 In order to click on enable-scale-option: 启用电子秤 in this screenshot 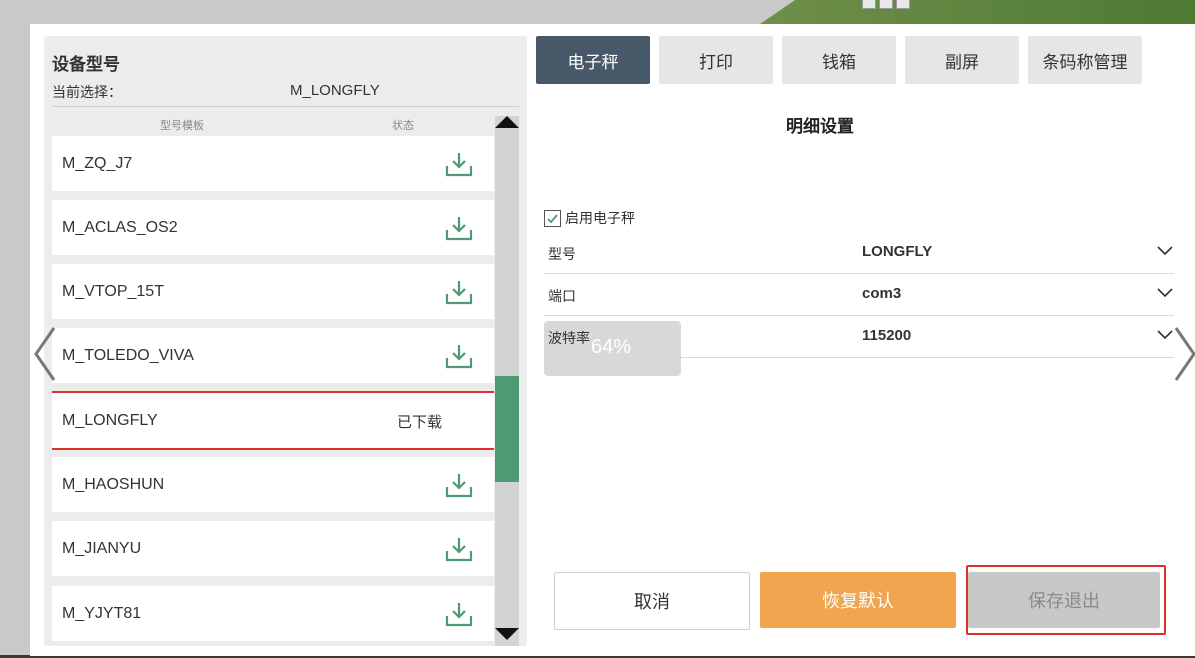, I will do `click(589, 218)`.